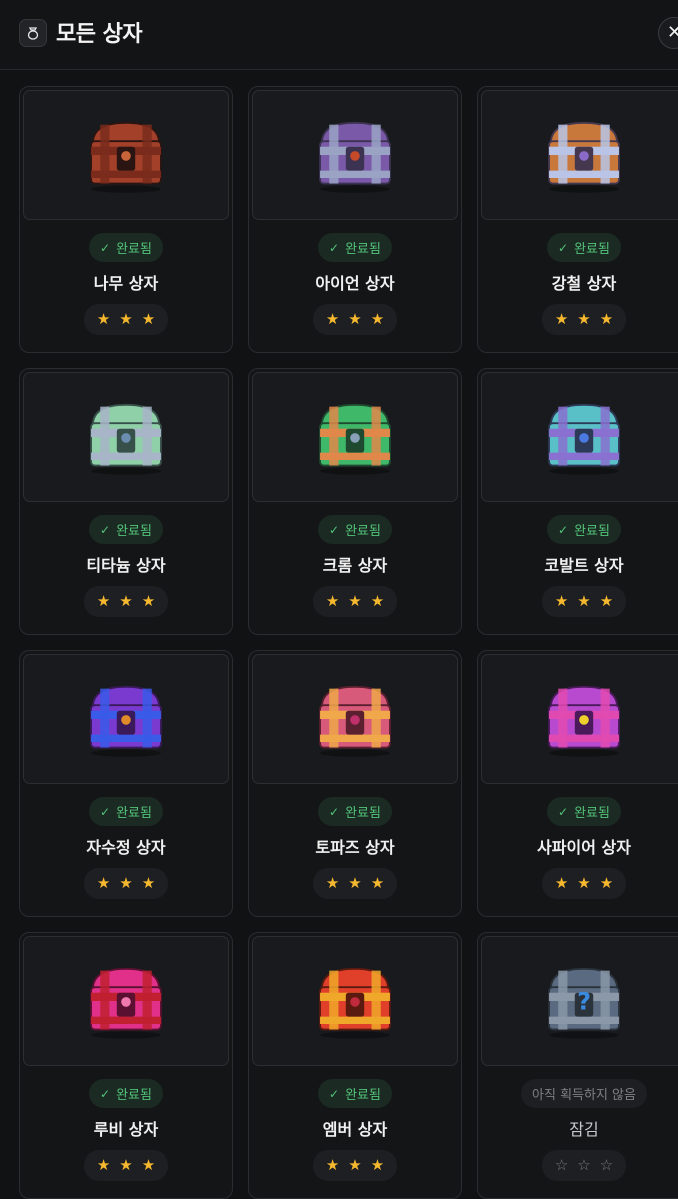  I want to click on chest-card: ✓ 완료됨강철 상자 ★ ★ ★, so click(577, 219).